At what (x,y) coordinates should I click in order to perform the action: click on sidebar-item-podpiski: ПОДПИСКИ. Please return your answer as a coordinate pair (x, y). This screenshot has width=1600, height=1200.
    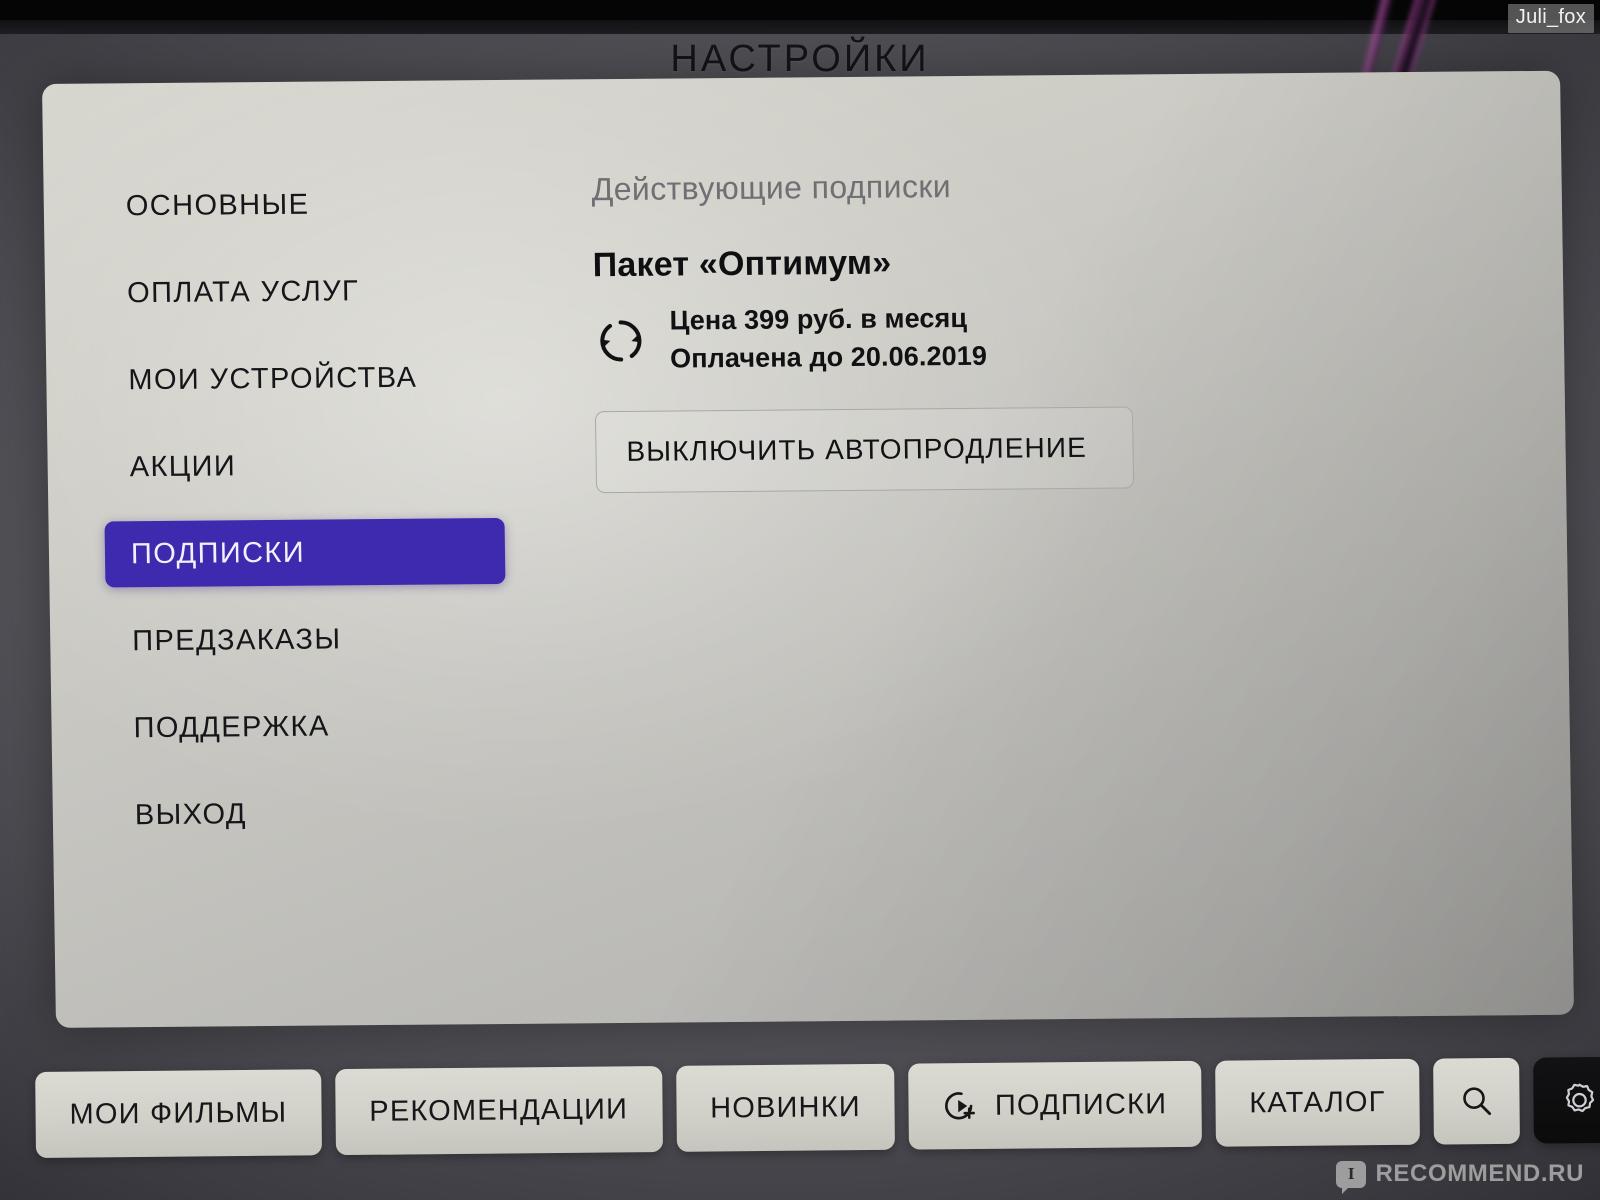
    Looking at the image, I should click on (305, 552).